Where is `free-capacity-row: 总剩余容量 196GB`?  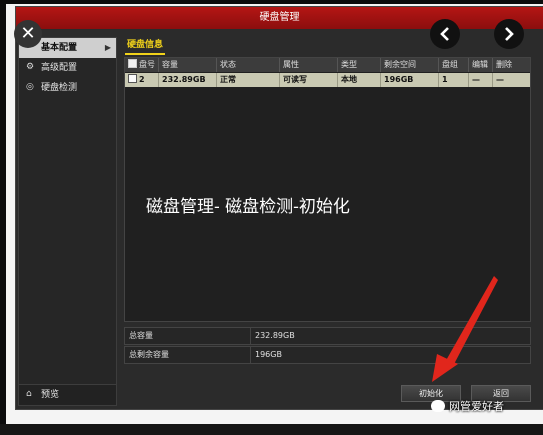 free-capacity-row: 总剩余容量 196GB is located at coordinates (327, 355).